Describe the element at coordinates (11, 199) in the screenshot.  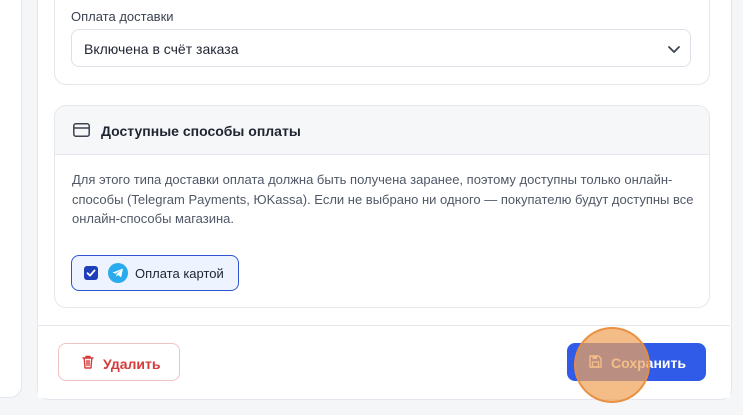
I see `left-panel` at that location.